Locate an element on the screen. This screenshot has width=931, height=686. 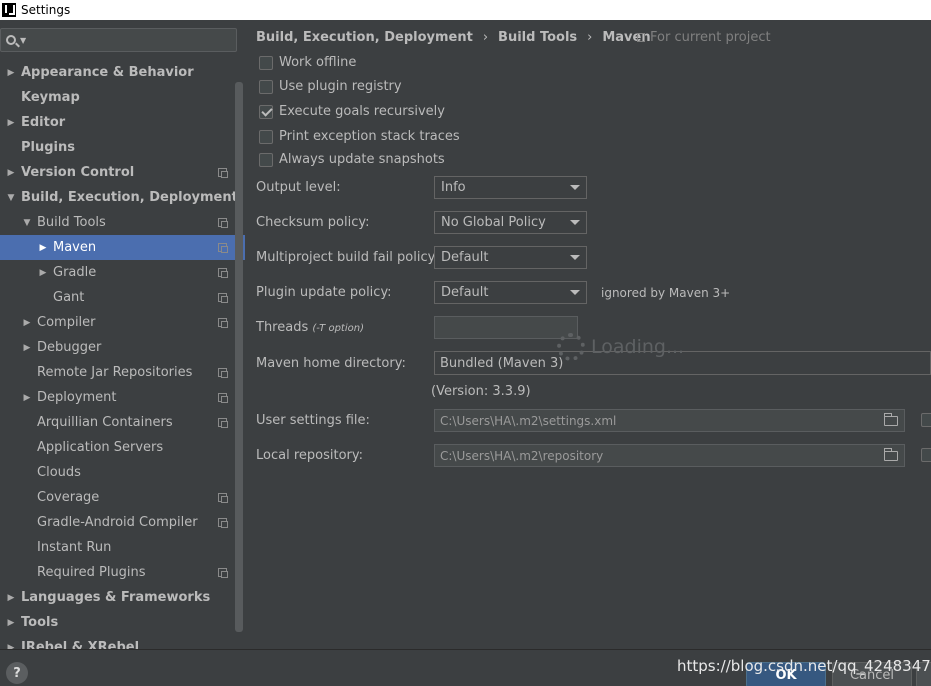
multiproject-fail-policy-select: Default is located at coordinates (510, 257).